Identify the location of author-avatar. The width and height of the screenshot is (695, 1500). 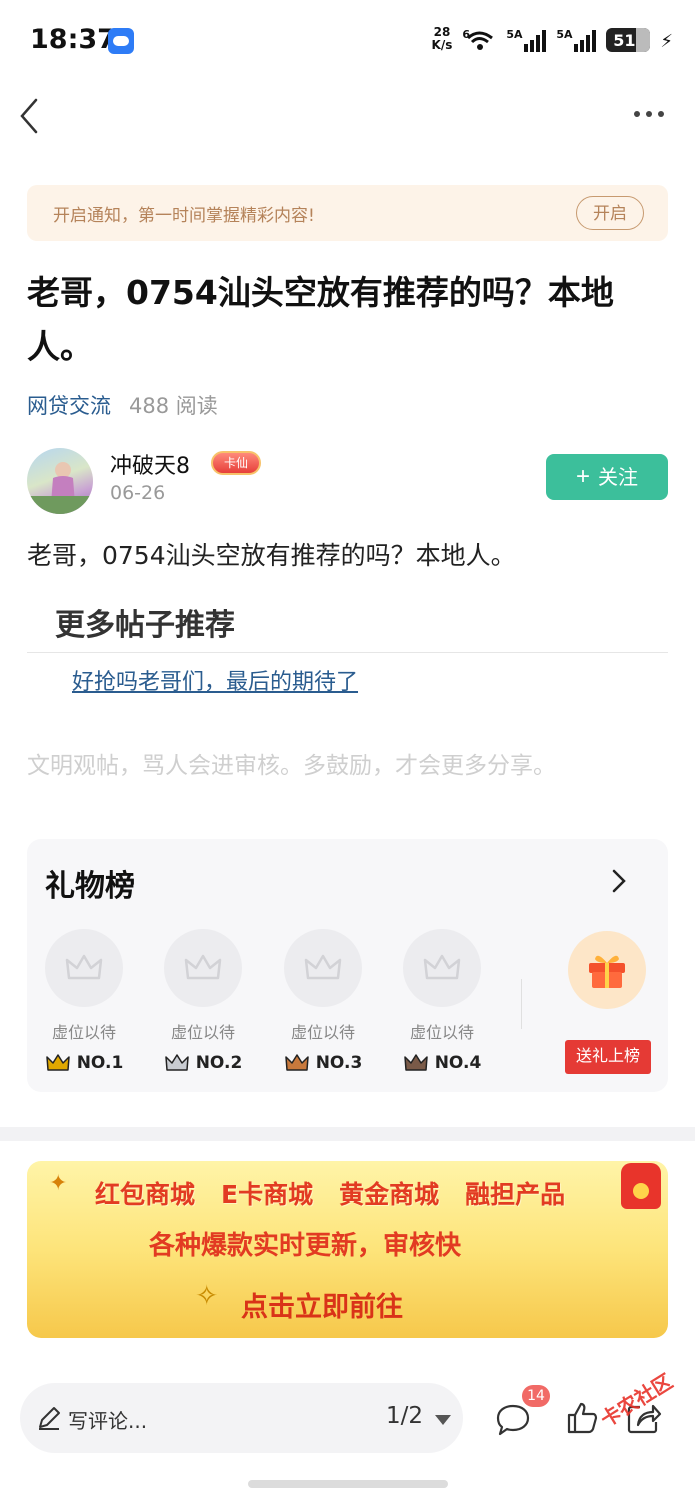
(60, 481).